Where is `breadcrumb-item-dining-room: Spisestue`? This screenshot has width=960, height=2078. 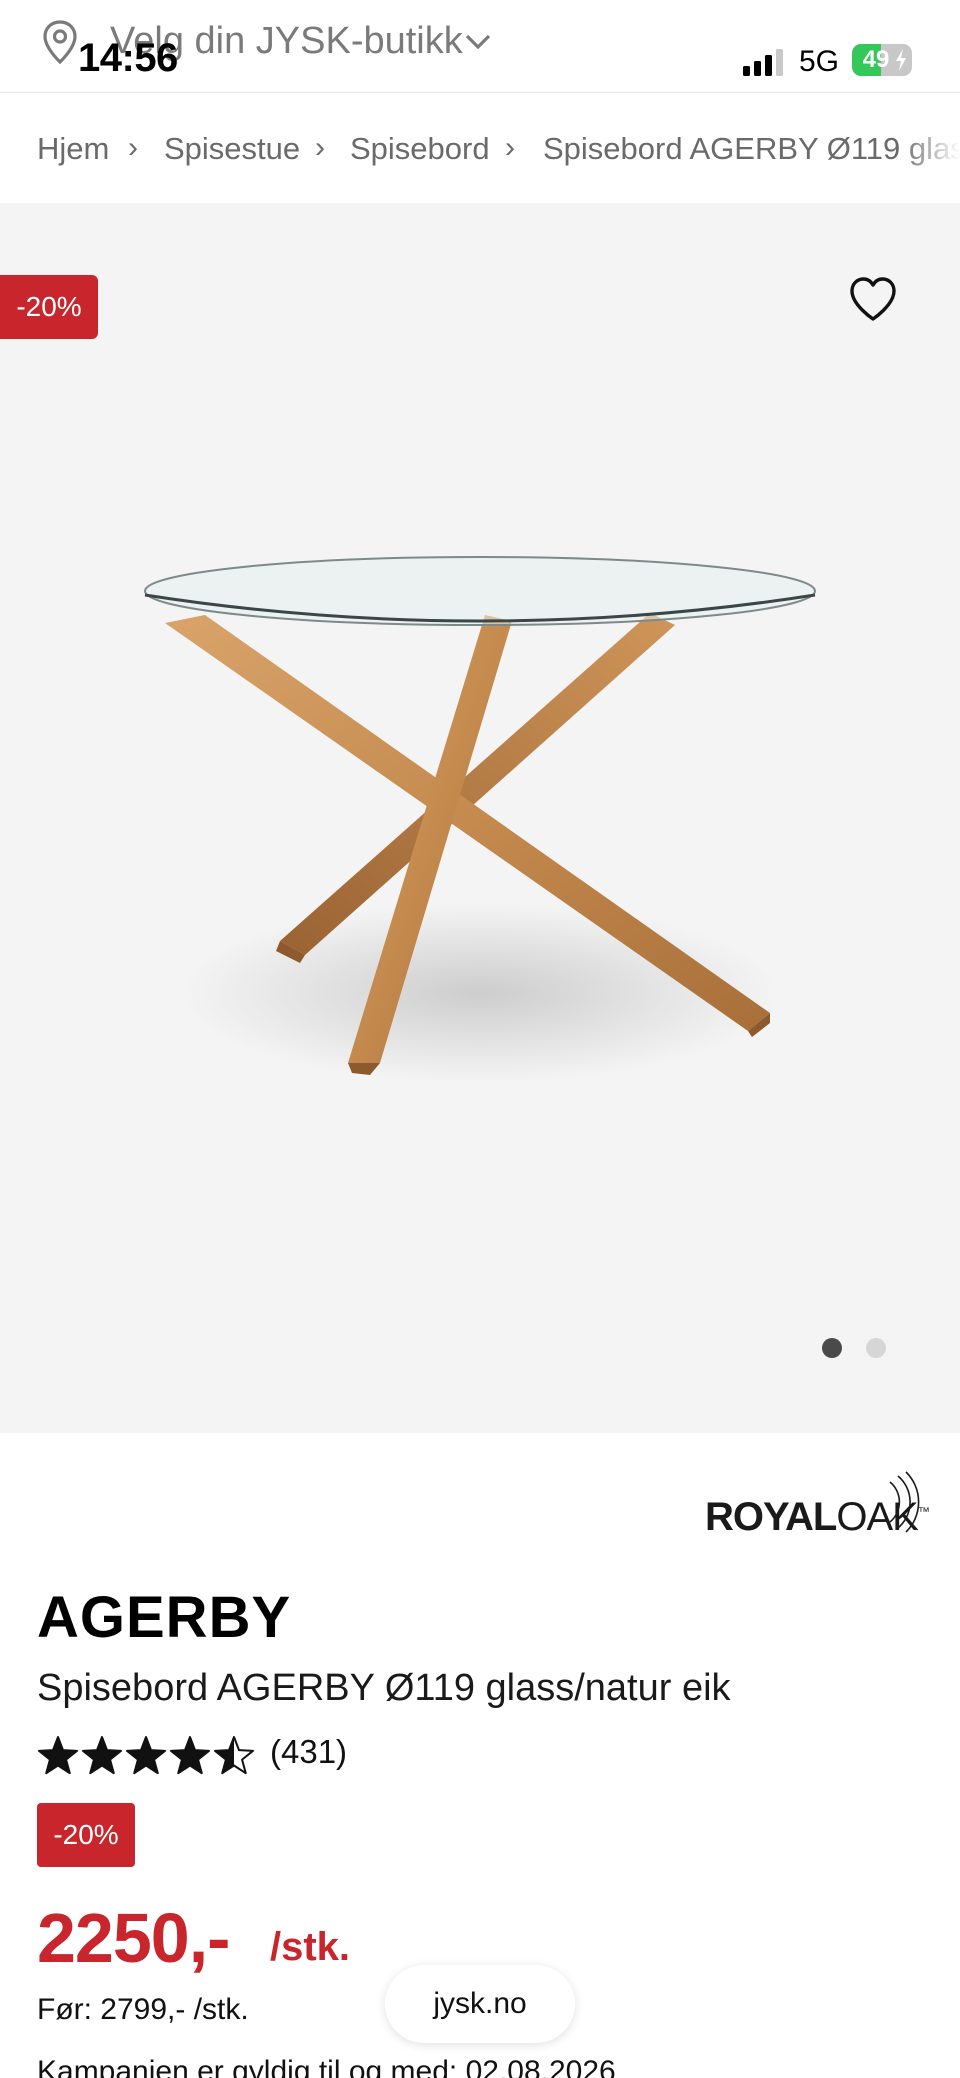
breadcrumb-item-dining-room: Spisestue is located at coordinates (232, 149).